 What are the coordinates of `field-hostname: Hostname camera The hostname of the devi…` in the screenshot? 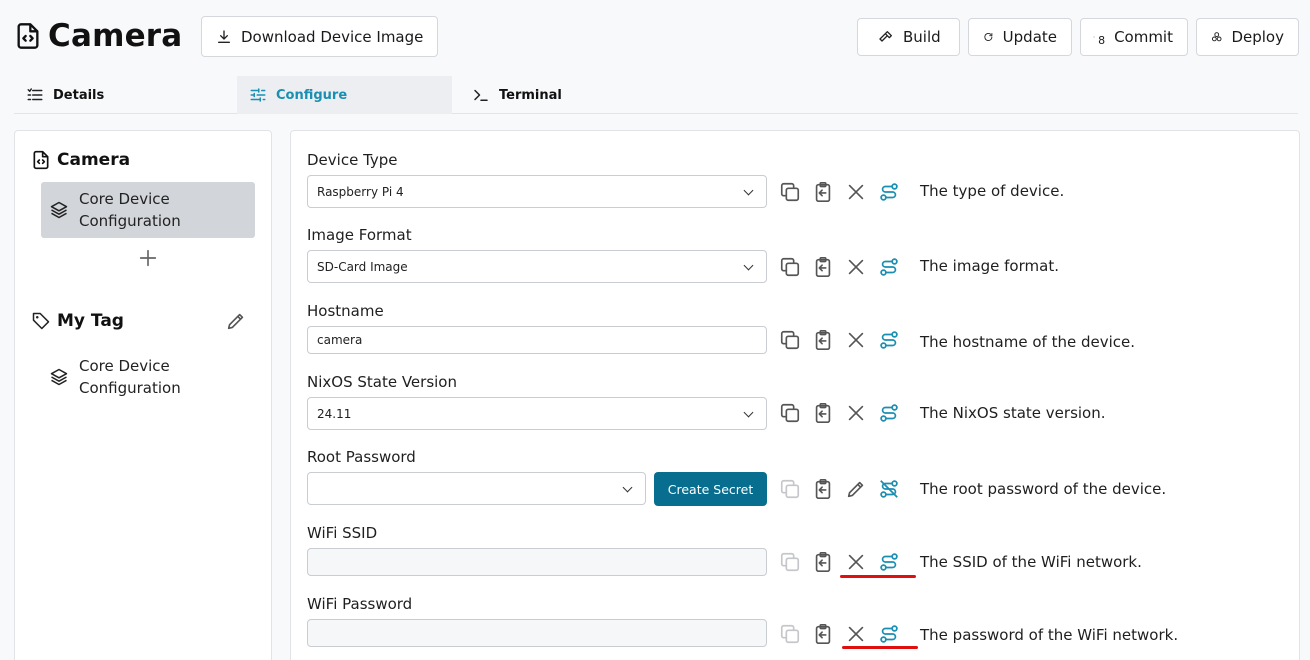 It's located at (797, 328).